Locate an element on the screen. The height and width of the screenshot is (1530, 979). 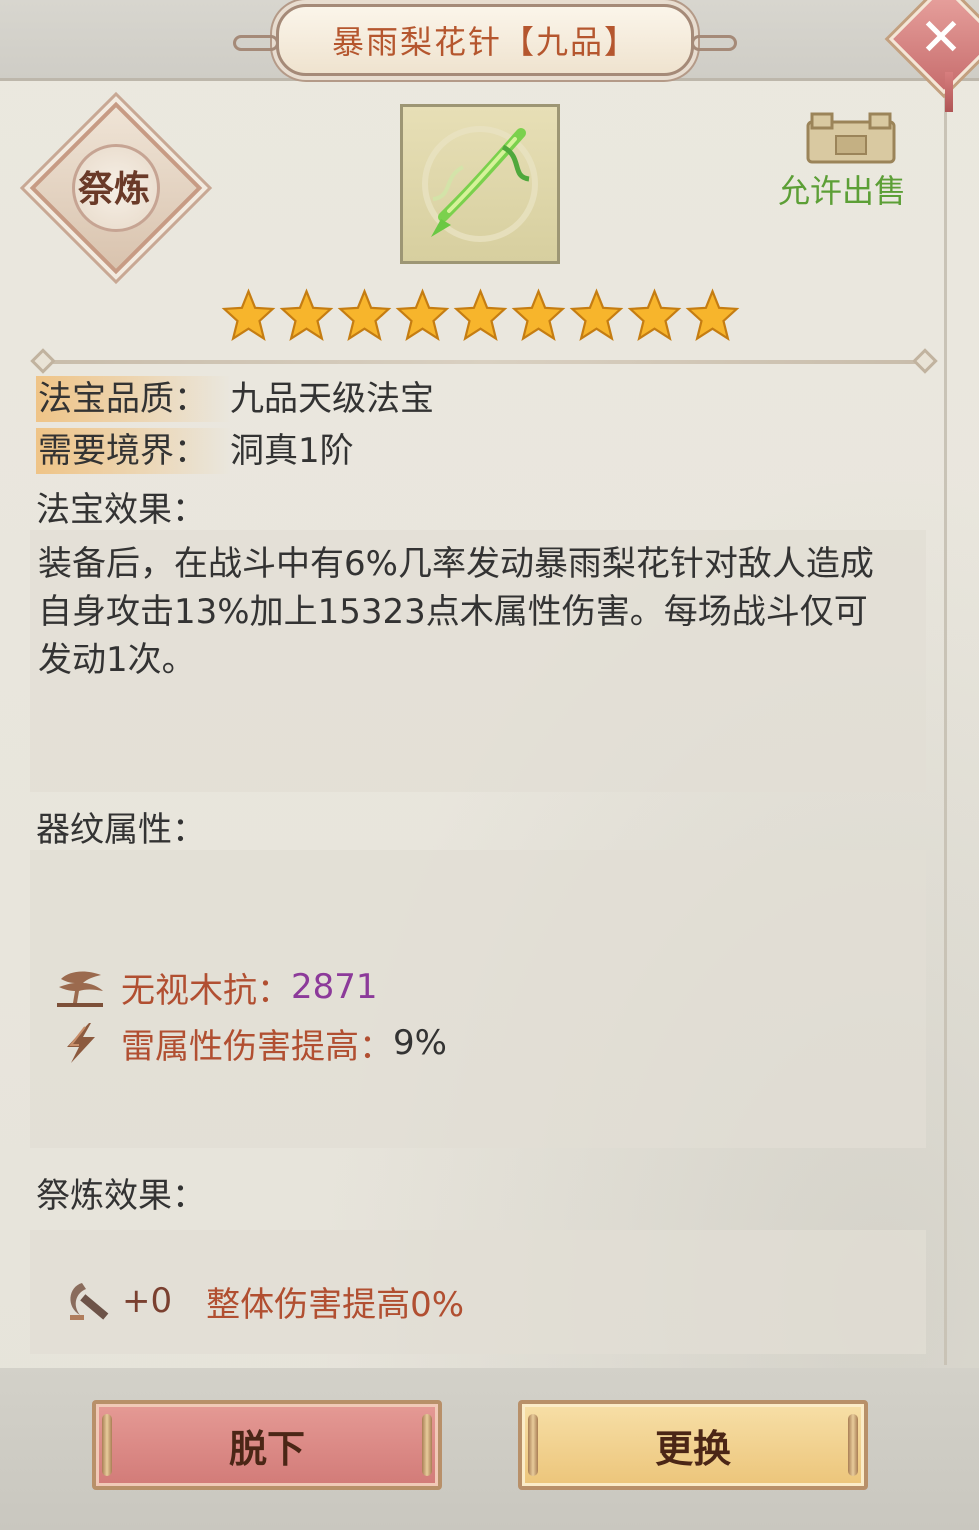
item-title: 暴雨梨花针【九品】 is located at coordinates (484, 42).